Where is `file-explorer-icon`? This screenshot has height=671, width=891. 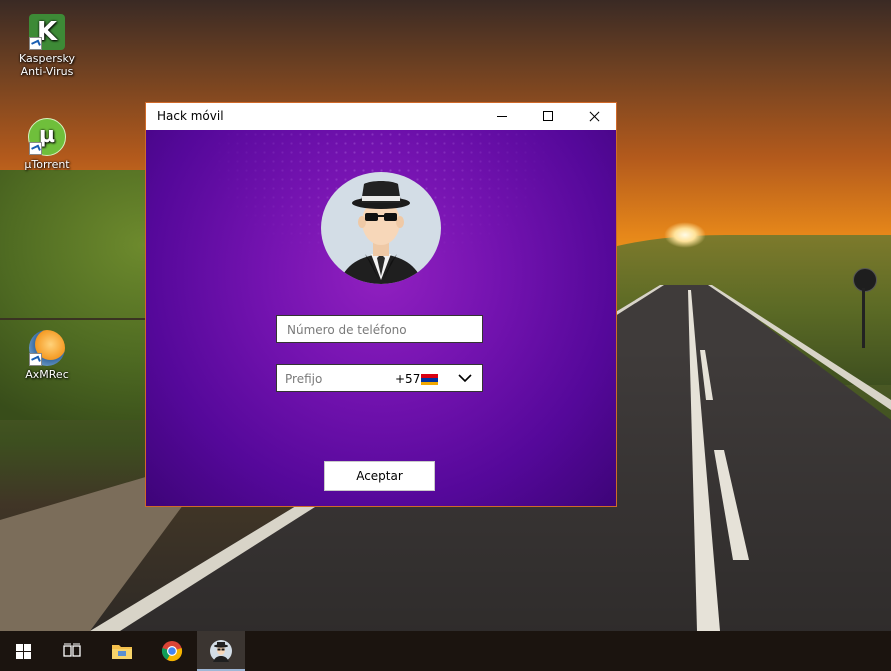 file-explorer-icon is located at coordinates (122, 652).